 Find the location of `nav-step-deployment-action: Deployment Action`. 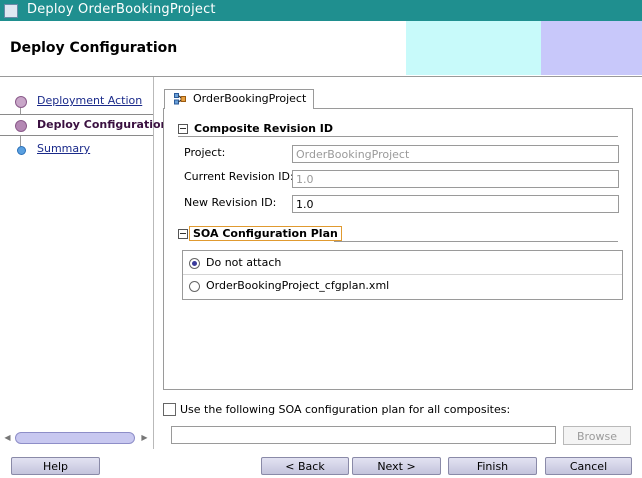

nav-step-deployment-action: Deployment Action is located at coordinates (76, 101).